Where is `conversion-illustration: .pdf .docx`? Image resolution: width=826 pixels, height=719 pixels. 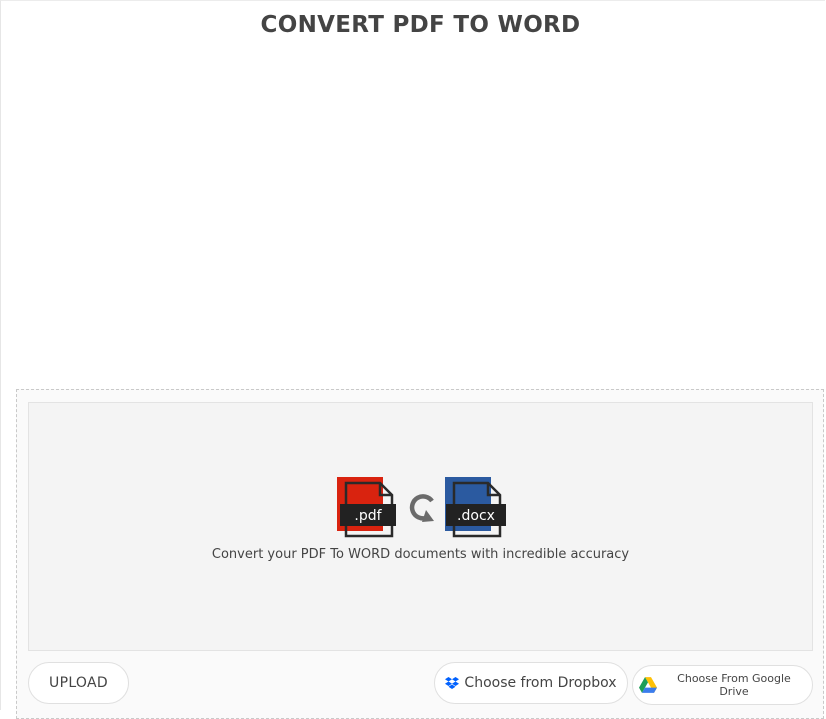 conversion-illustration: .pdf .docx is located at coordinates (421, 507).